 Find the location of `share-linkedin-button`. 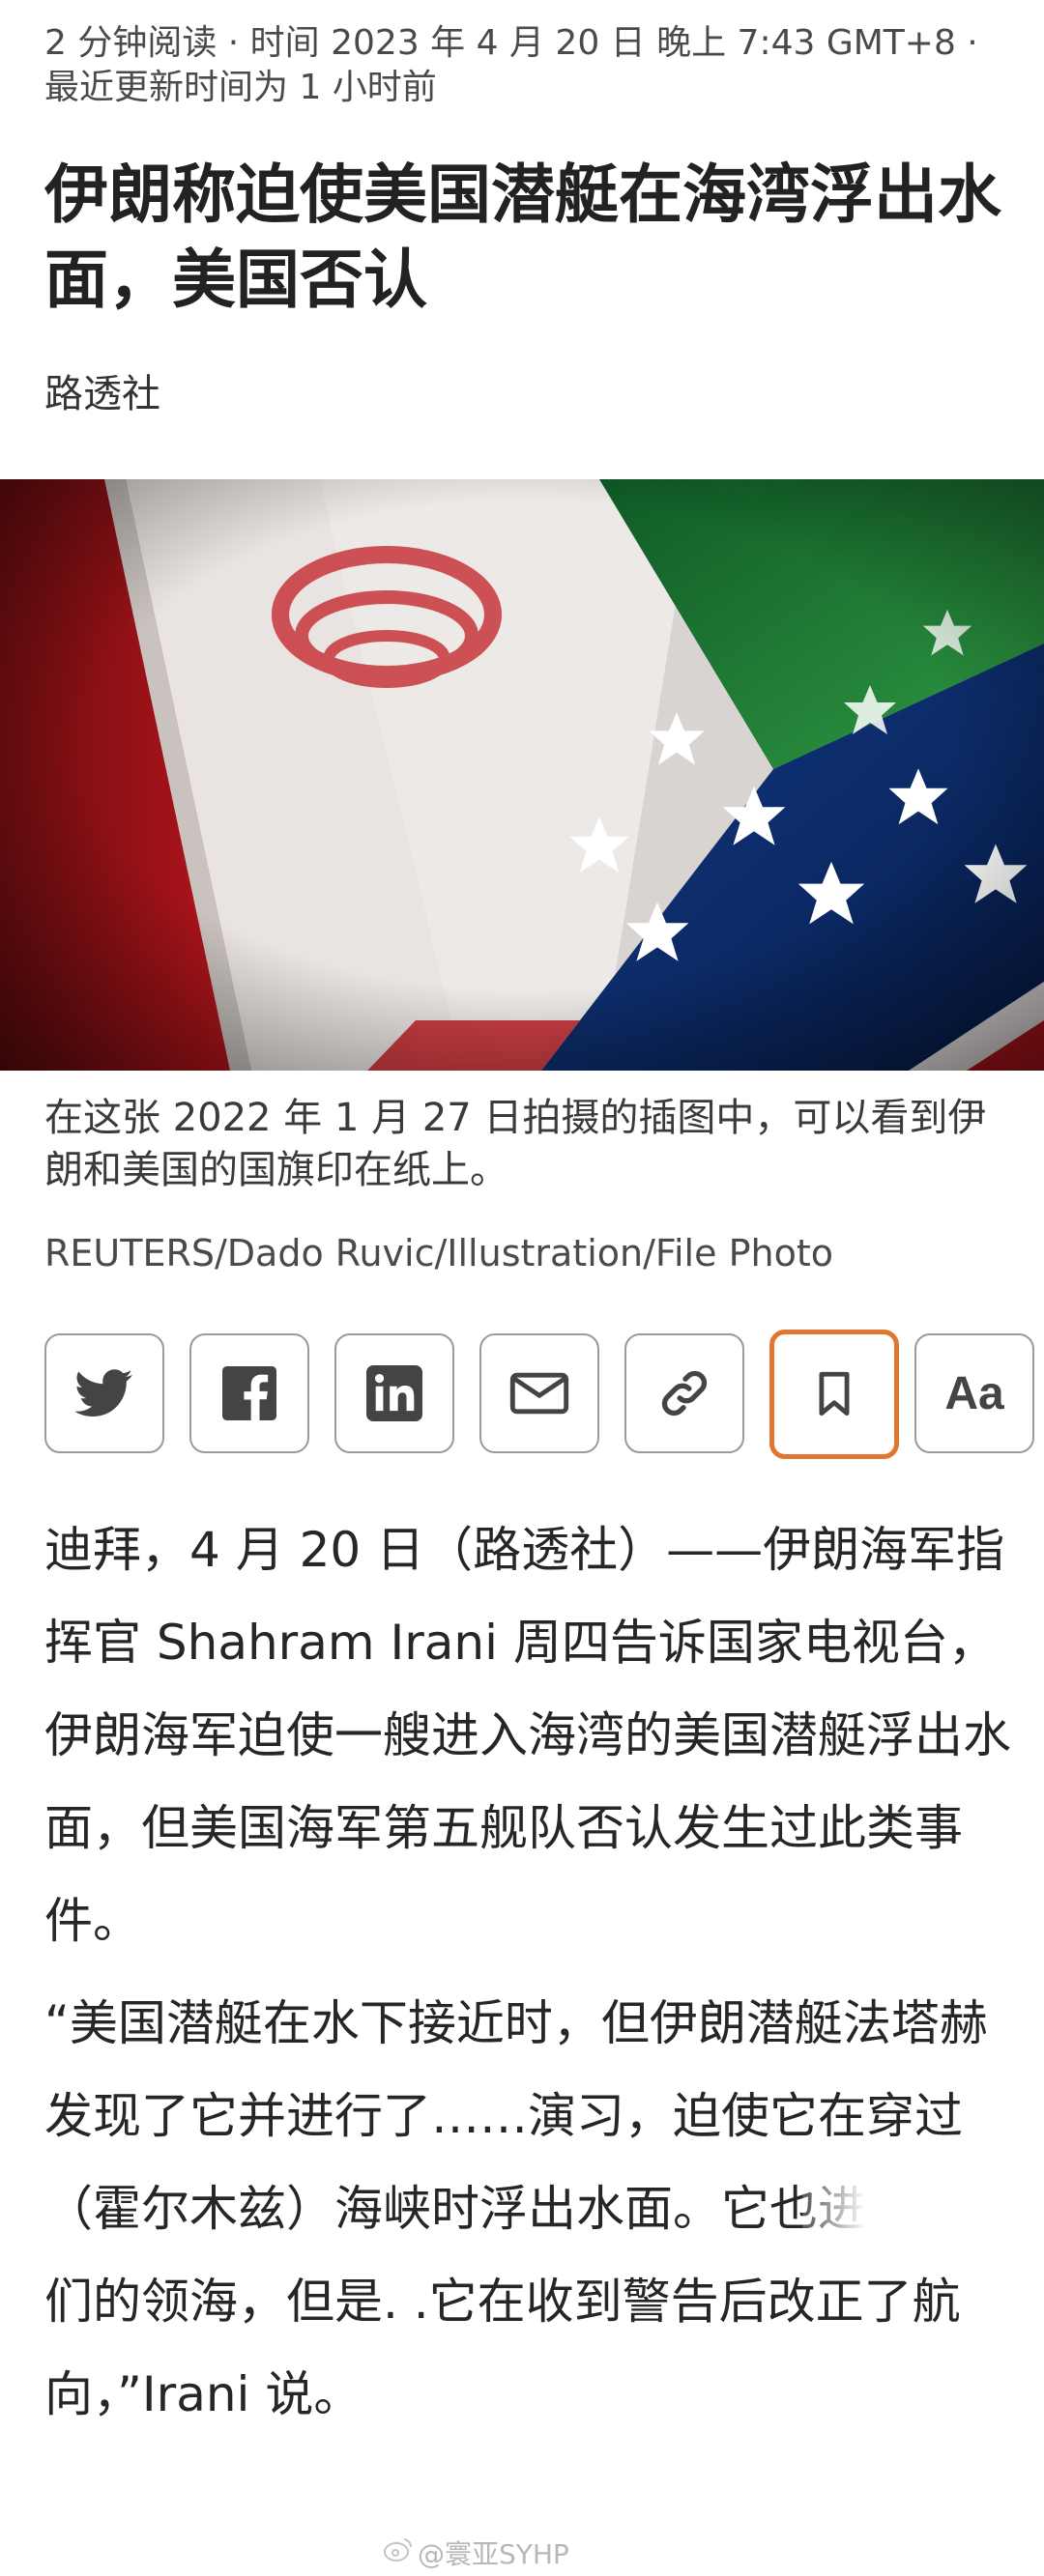

share-linkedin-button is located at coordinates (394, 1393).